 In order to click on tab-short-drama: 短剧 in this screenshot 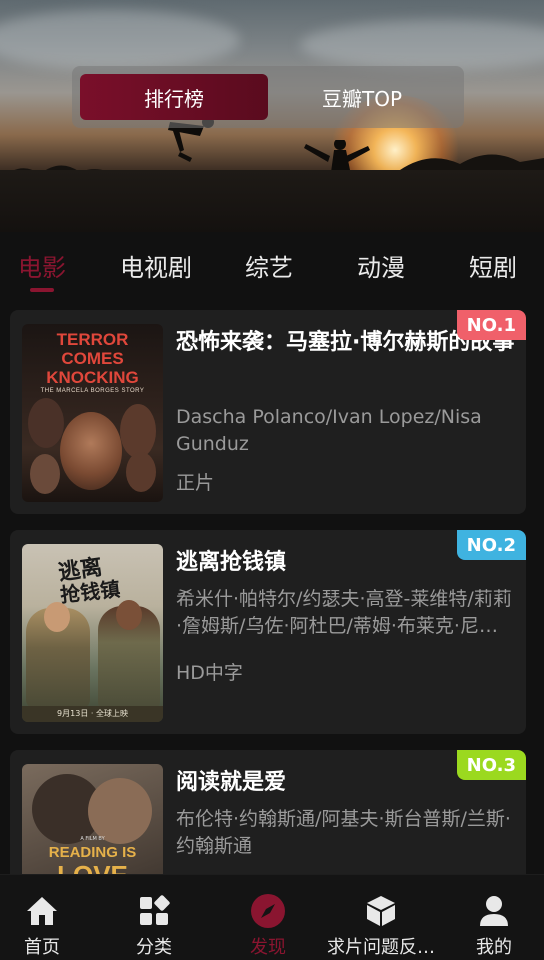, I will do `click(493, 265)`.